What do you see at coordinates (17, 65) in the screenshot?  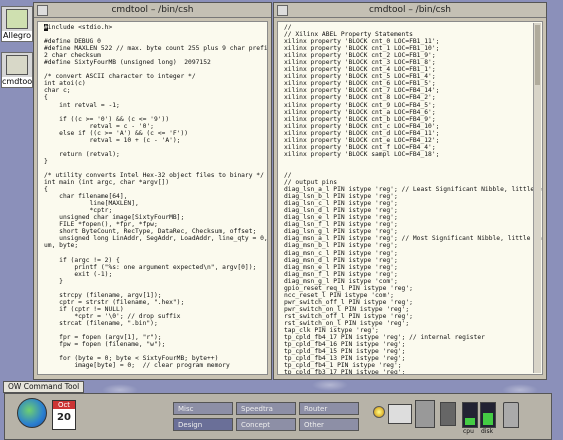 I see `terminal-icon` at bounding box center [17, 65].